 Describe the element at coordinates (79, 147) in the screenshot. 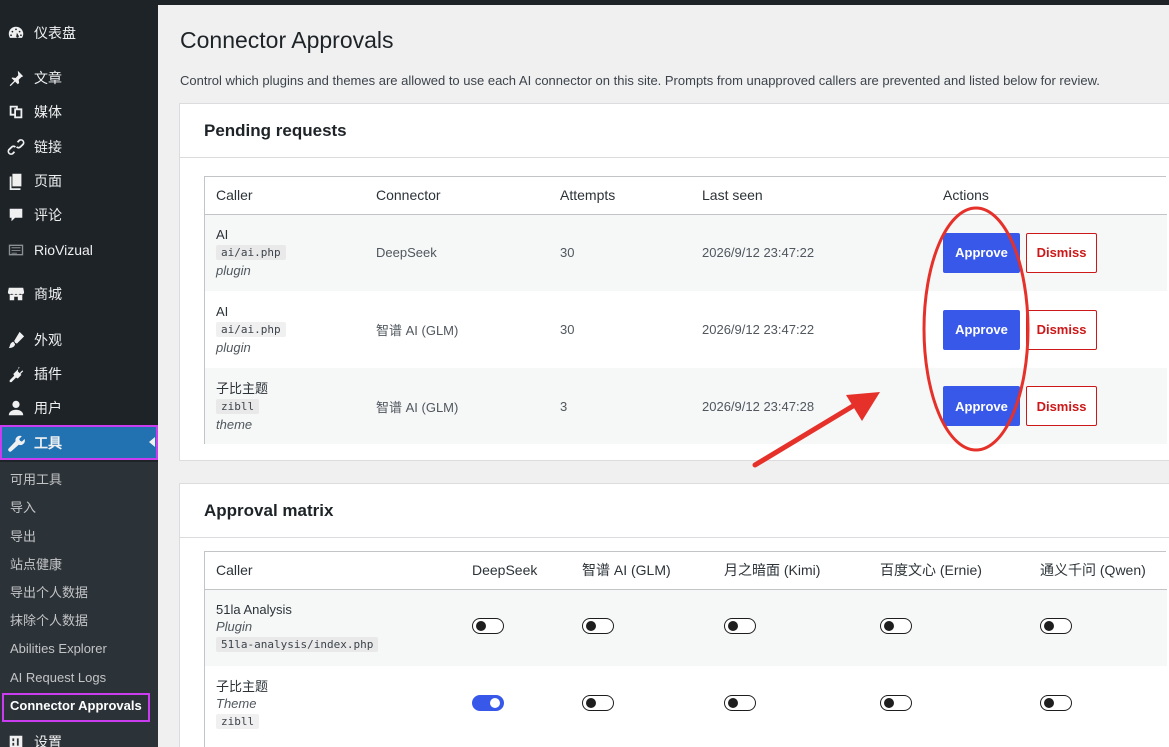

I see `sidebar-item-links: 链接` at that location.